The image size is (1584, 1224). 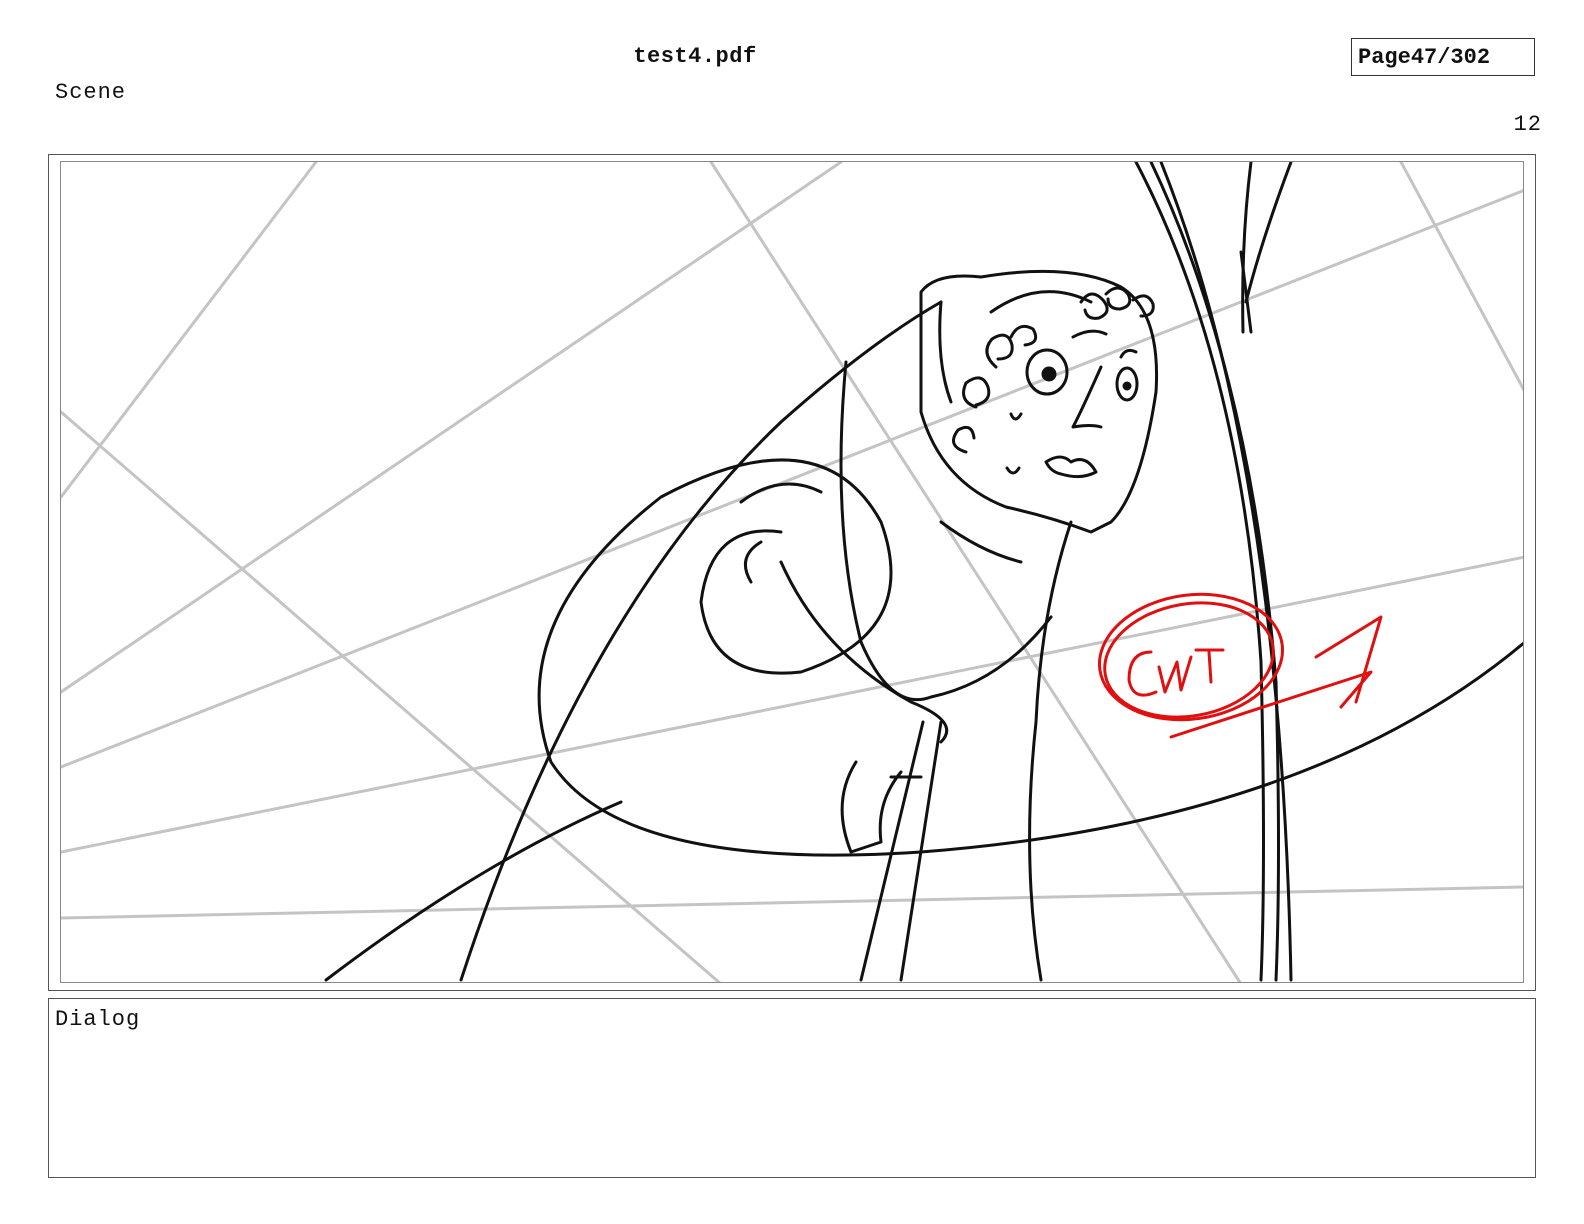 What do you see at coordinates (1240, 665) in the screenshot?
I see `cut-annotation` at bounding box center [1240, 665].